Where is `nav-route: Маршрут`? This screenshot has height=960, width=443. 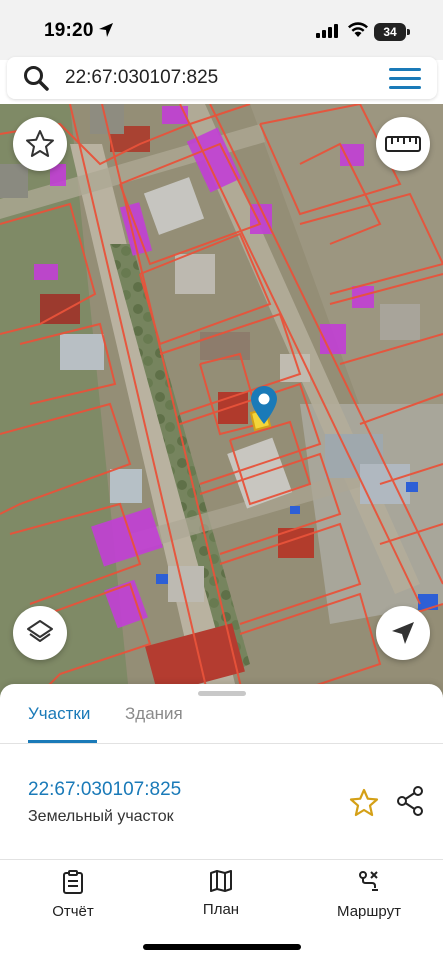
nav-route: Маршрут is located at coordinates (369, 895).